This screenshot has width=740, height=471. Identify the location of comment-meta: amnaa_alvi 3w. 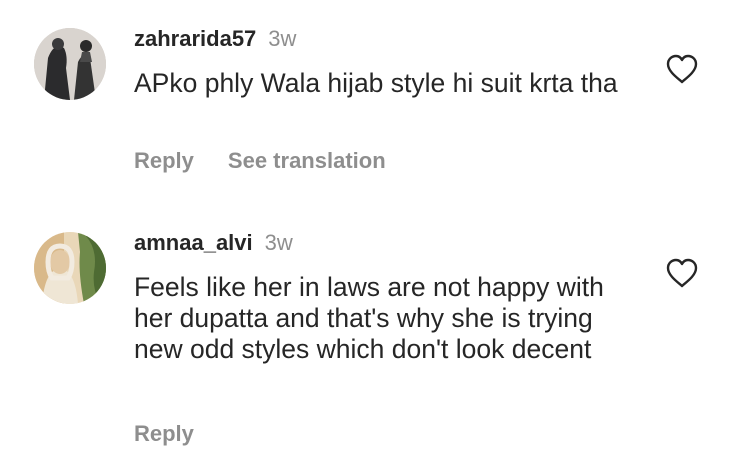
(213, 243).